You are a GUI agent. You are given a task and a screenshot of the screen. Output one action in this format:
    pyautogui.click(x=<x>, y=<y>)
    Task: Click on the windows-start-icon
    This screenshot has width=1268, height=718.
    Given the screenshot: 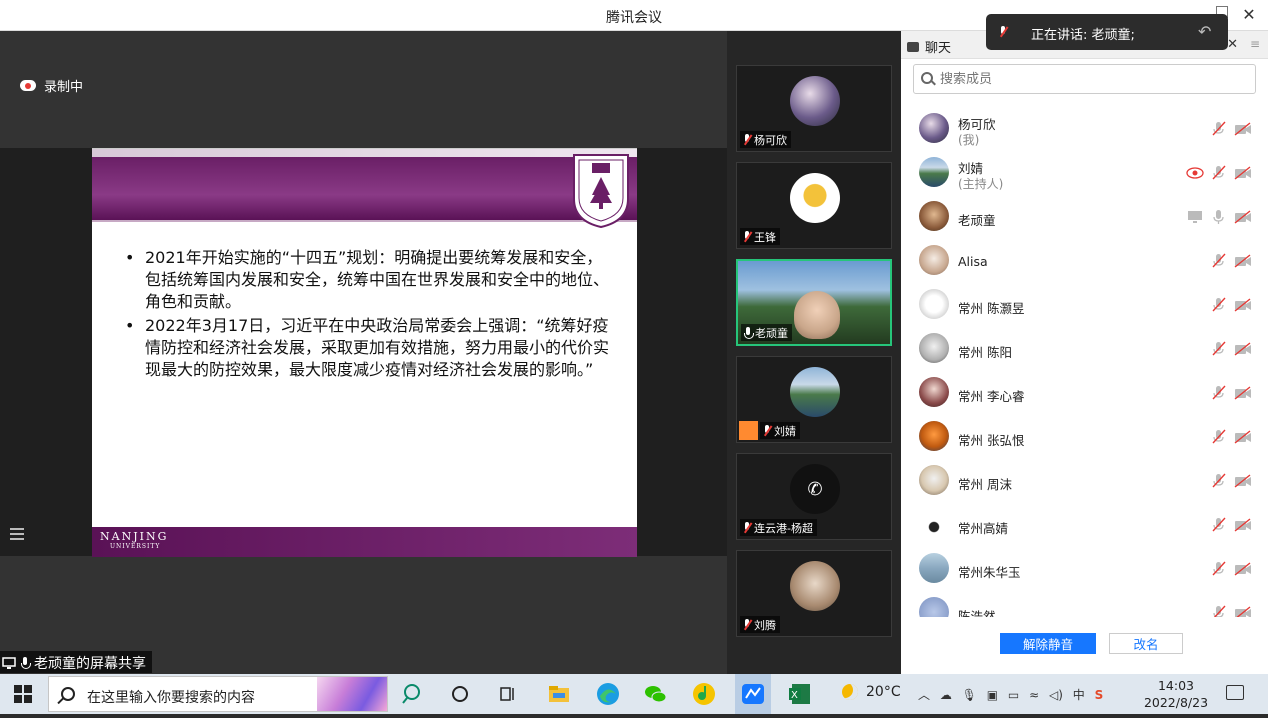 What is the action you would take?
    pyautogui.click(x=23, y=694)
    